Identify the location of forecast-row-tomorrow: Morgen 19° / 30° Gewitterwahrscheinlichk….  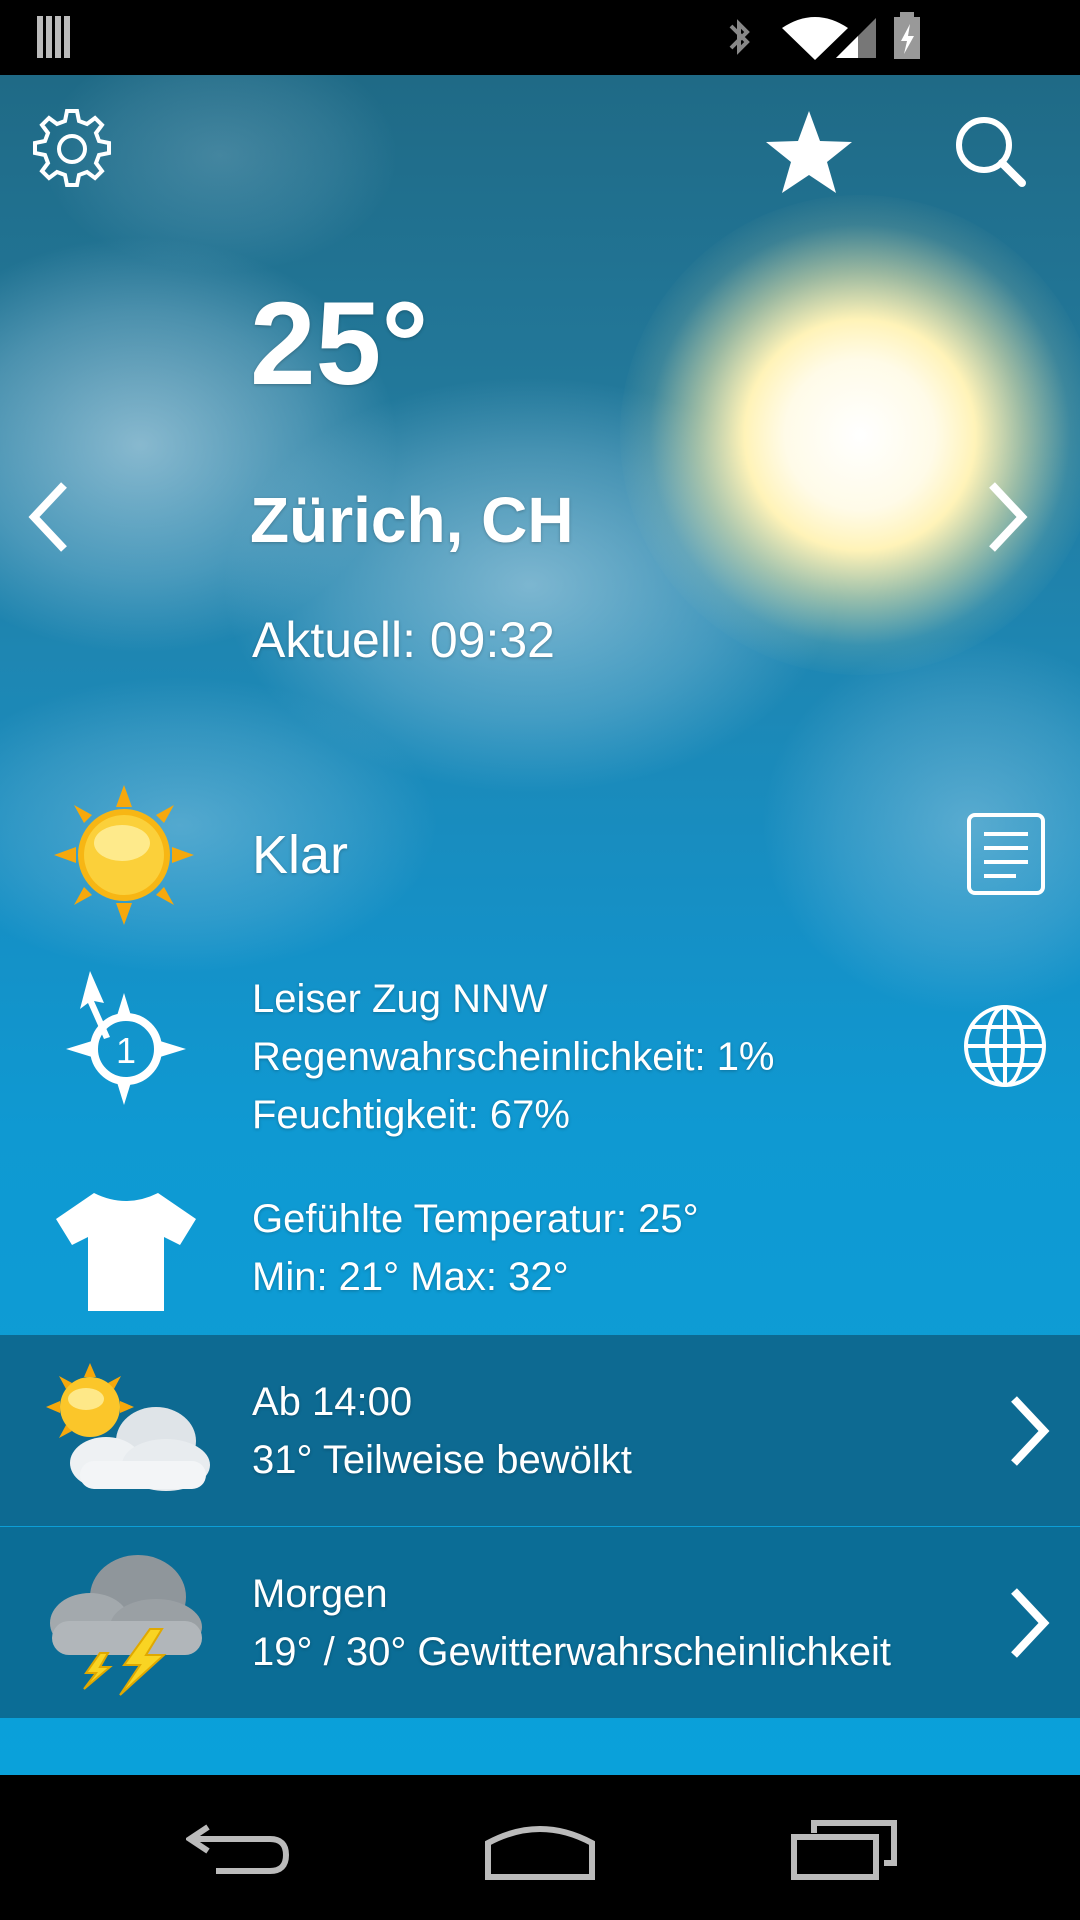
(540, 1622).